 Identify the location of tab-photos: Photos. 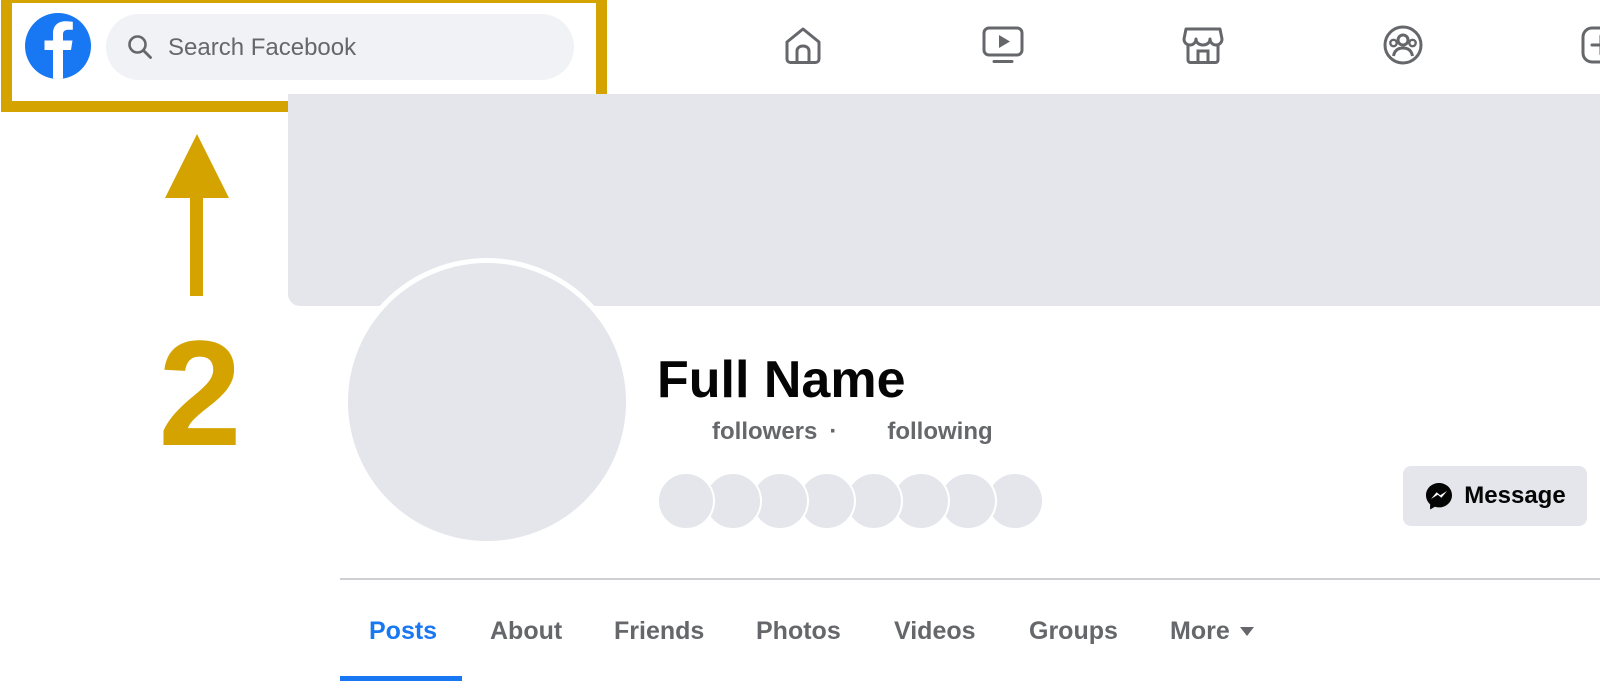
(798, 631).